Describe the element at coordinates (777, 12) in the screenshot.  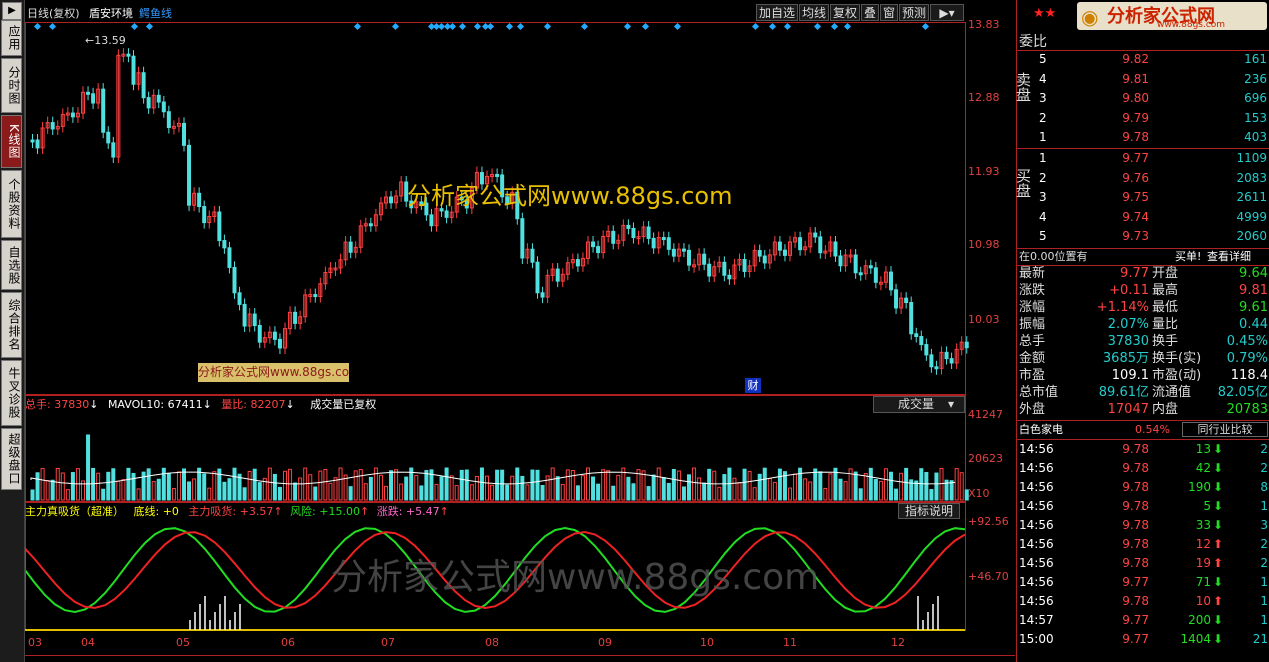
I see `add-favorite-button: 加自选` at that location.